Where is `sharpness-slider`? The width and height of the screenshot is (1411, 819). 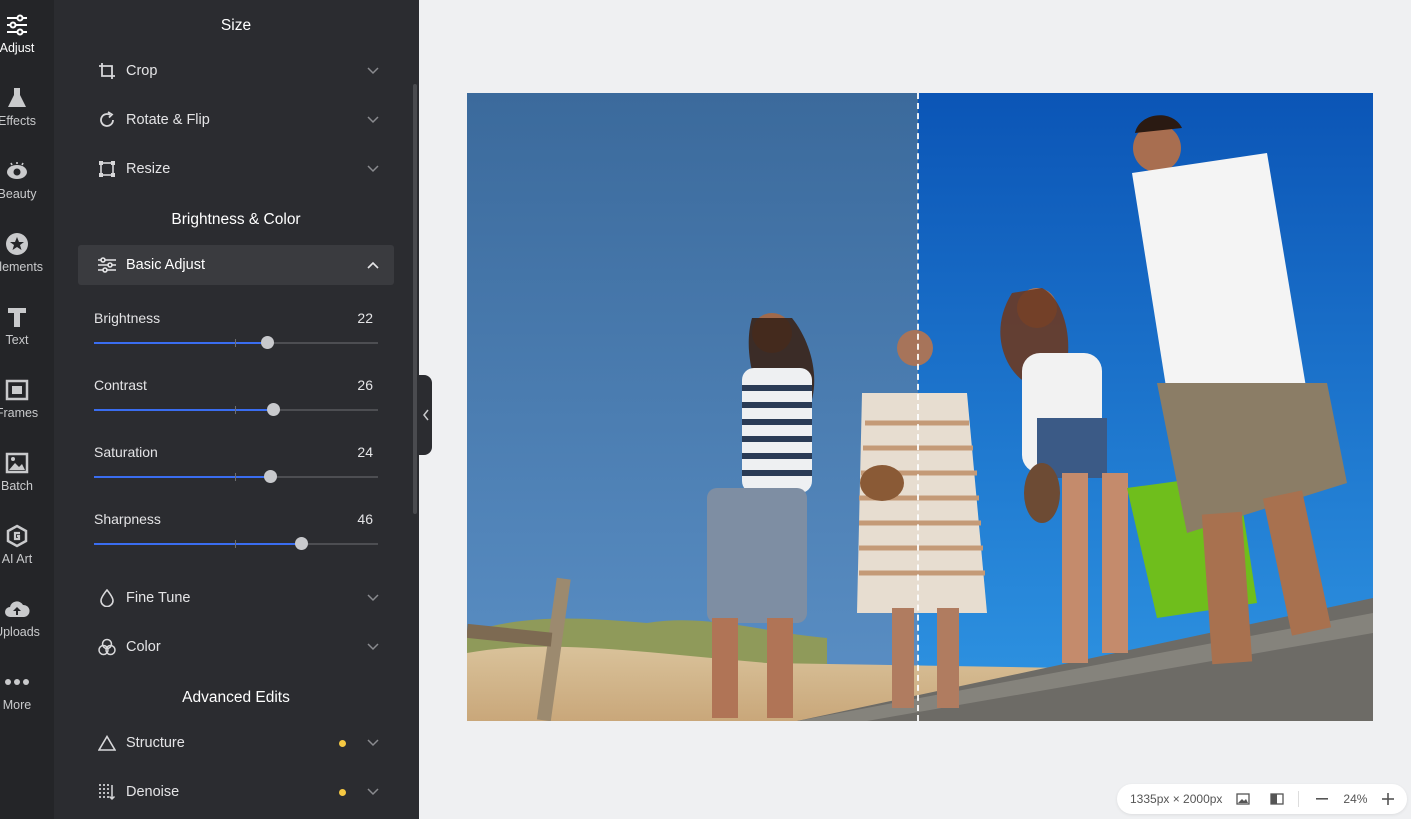
sharpness-slider is located at coordinates (236, 543).